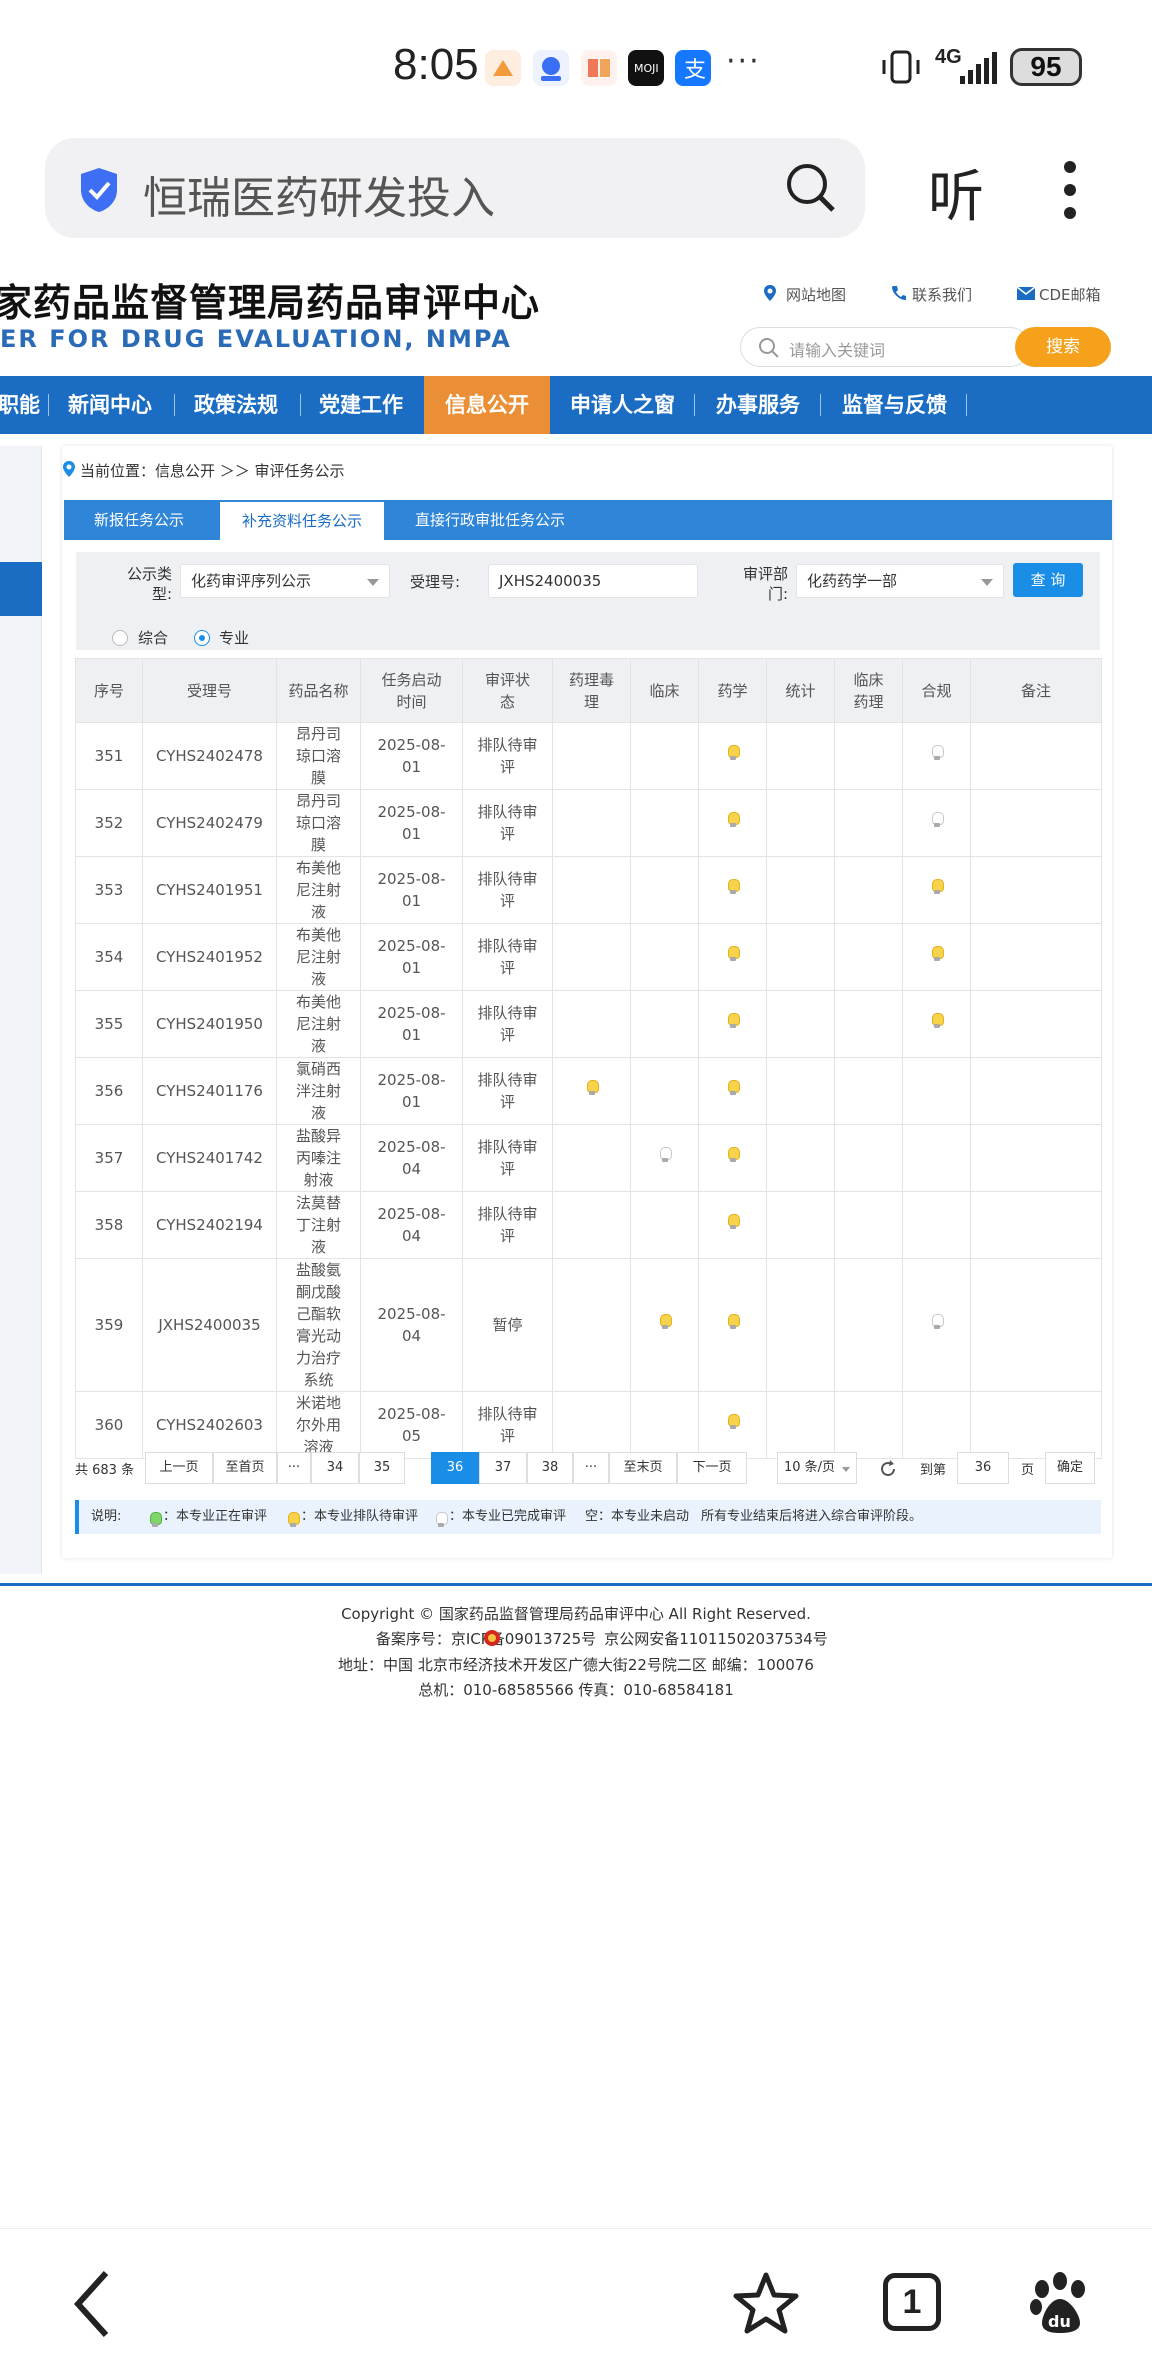 This screenshot has width=1152, height=2376. I want to click on phone-icon, so click(899, 293).